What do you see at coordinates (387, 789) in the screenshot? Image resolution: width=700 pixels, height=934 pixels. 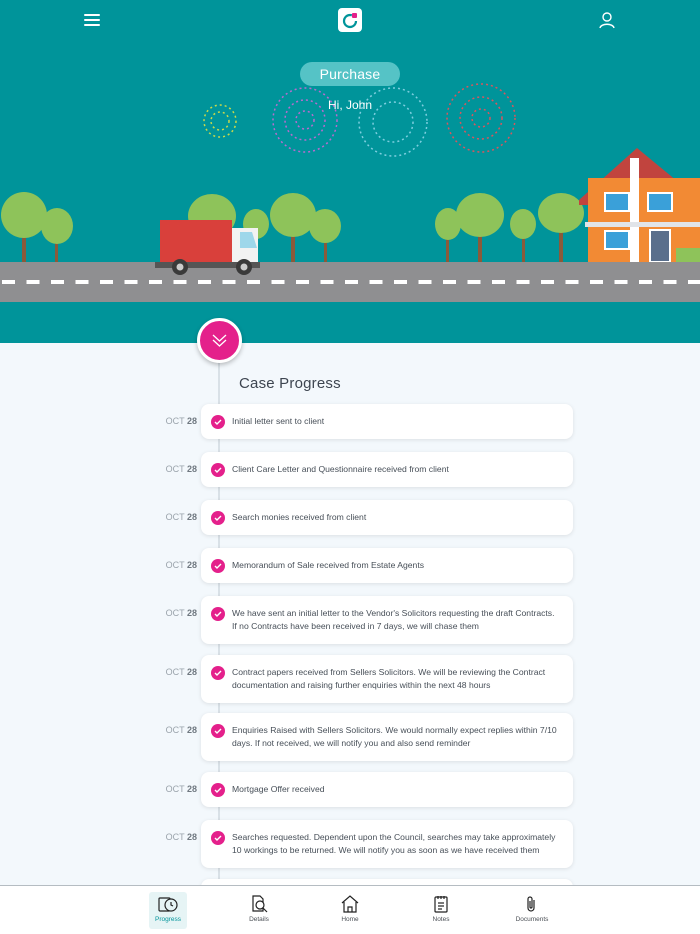 I see `timeline-card: Mortgage Offer received` at bounding box center [387, 789].